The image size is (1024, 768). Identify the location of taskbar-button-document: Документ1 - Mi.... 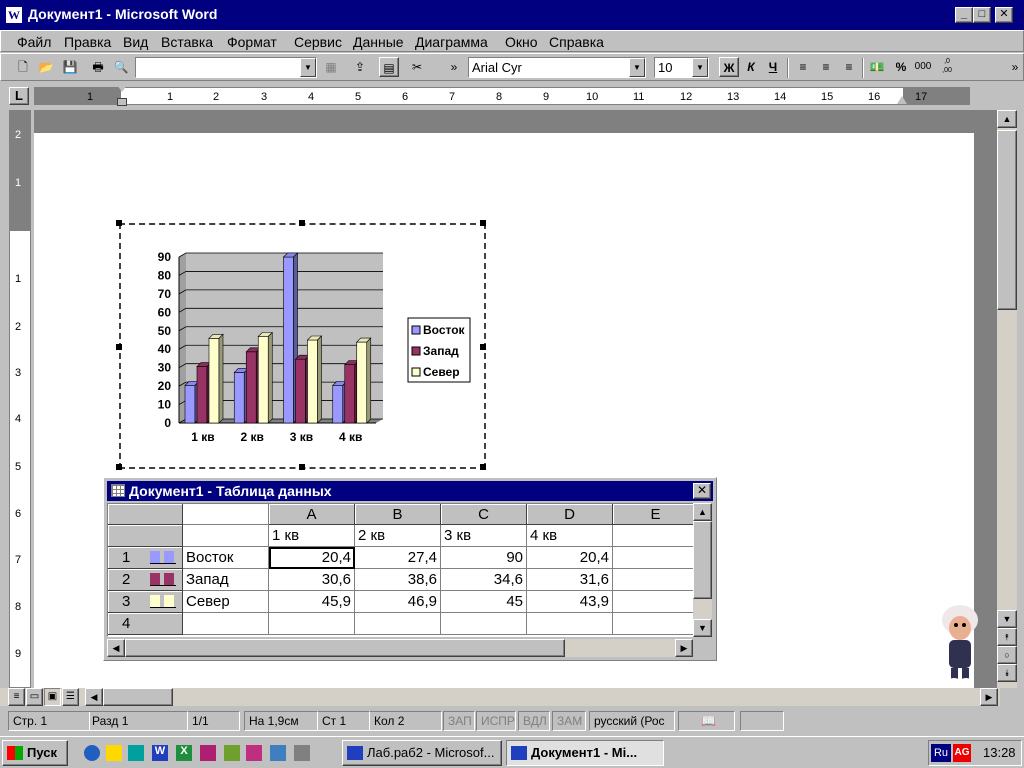
(585, 753).